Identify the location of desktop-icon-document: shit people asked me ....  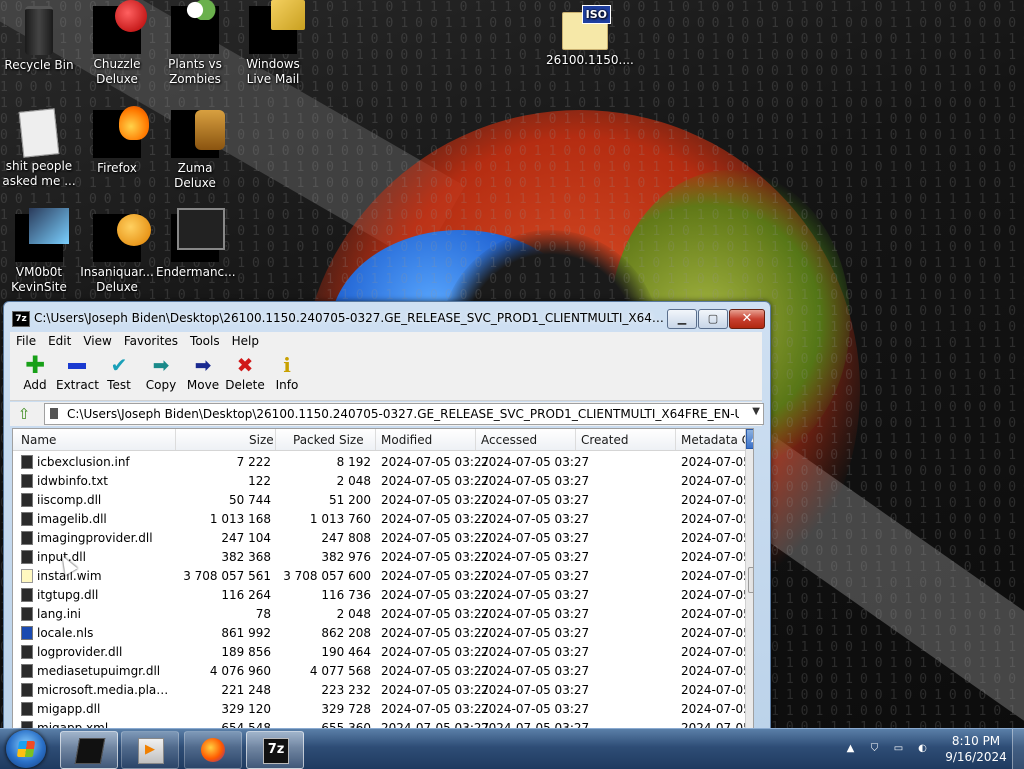
(39, 146).